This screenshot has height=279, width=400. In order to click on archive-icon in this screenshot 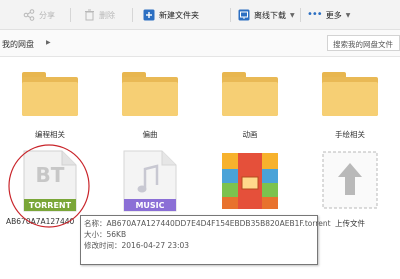, I will do `click(250, 181)`.